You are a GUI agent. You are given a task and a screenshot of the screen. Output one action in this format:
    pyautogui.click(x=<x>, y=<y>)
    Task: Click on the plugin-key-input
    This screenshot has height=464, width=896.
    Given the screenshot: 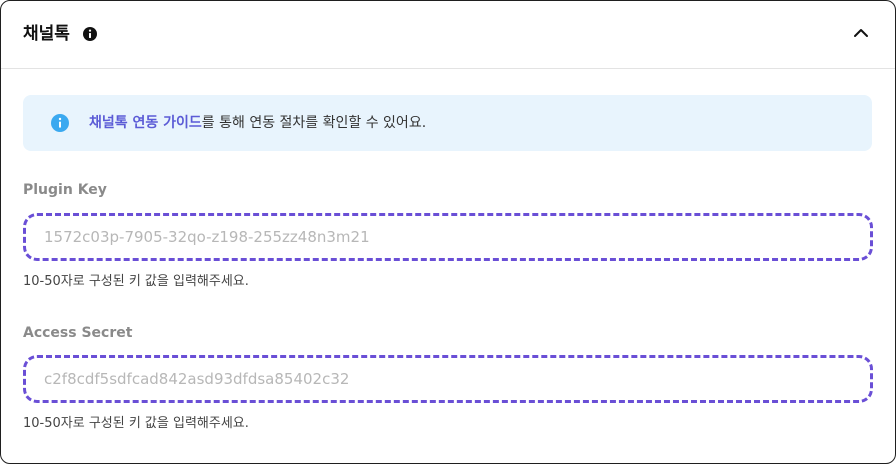 What is the action you would take?
    pyautogui.click(x=448, y=237)
    